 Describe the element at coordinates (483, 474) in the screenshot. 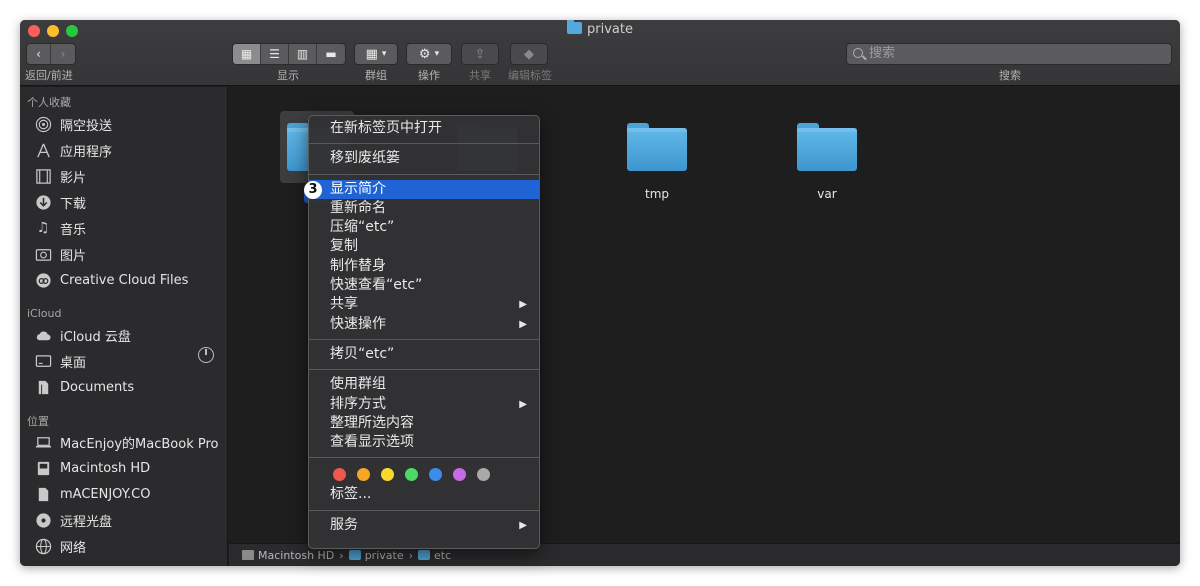

I see `tag-color-gray` at that location.